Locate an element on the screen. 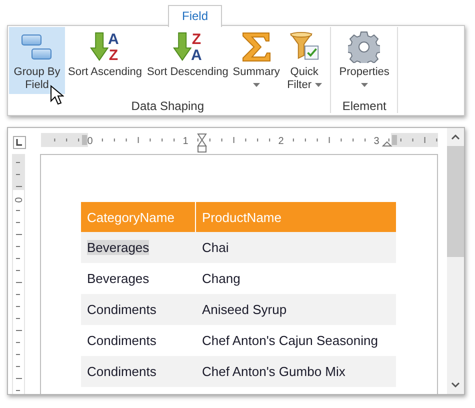 The width and height of the screenshot is (475, 408). table-cell: Chai is located at coordinates (215, 247).